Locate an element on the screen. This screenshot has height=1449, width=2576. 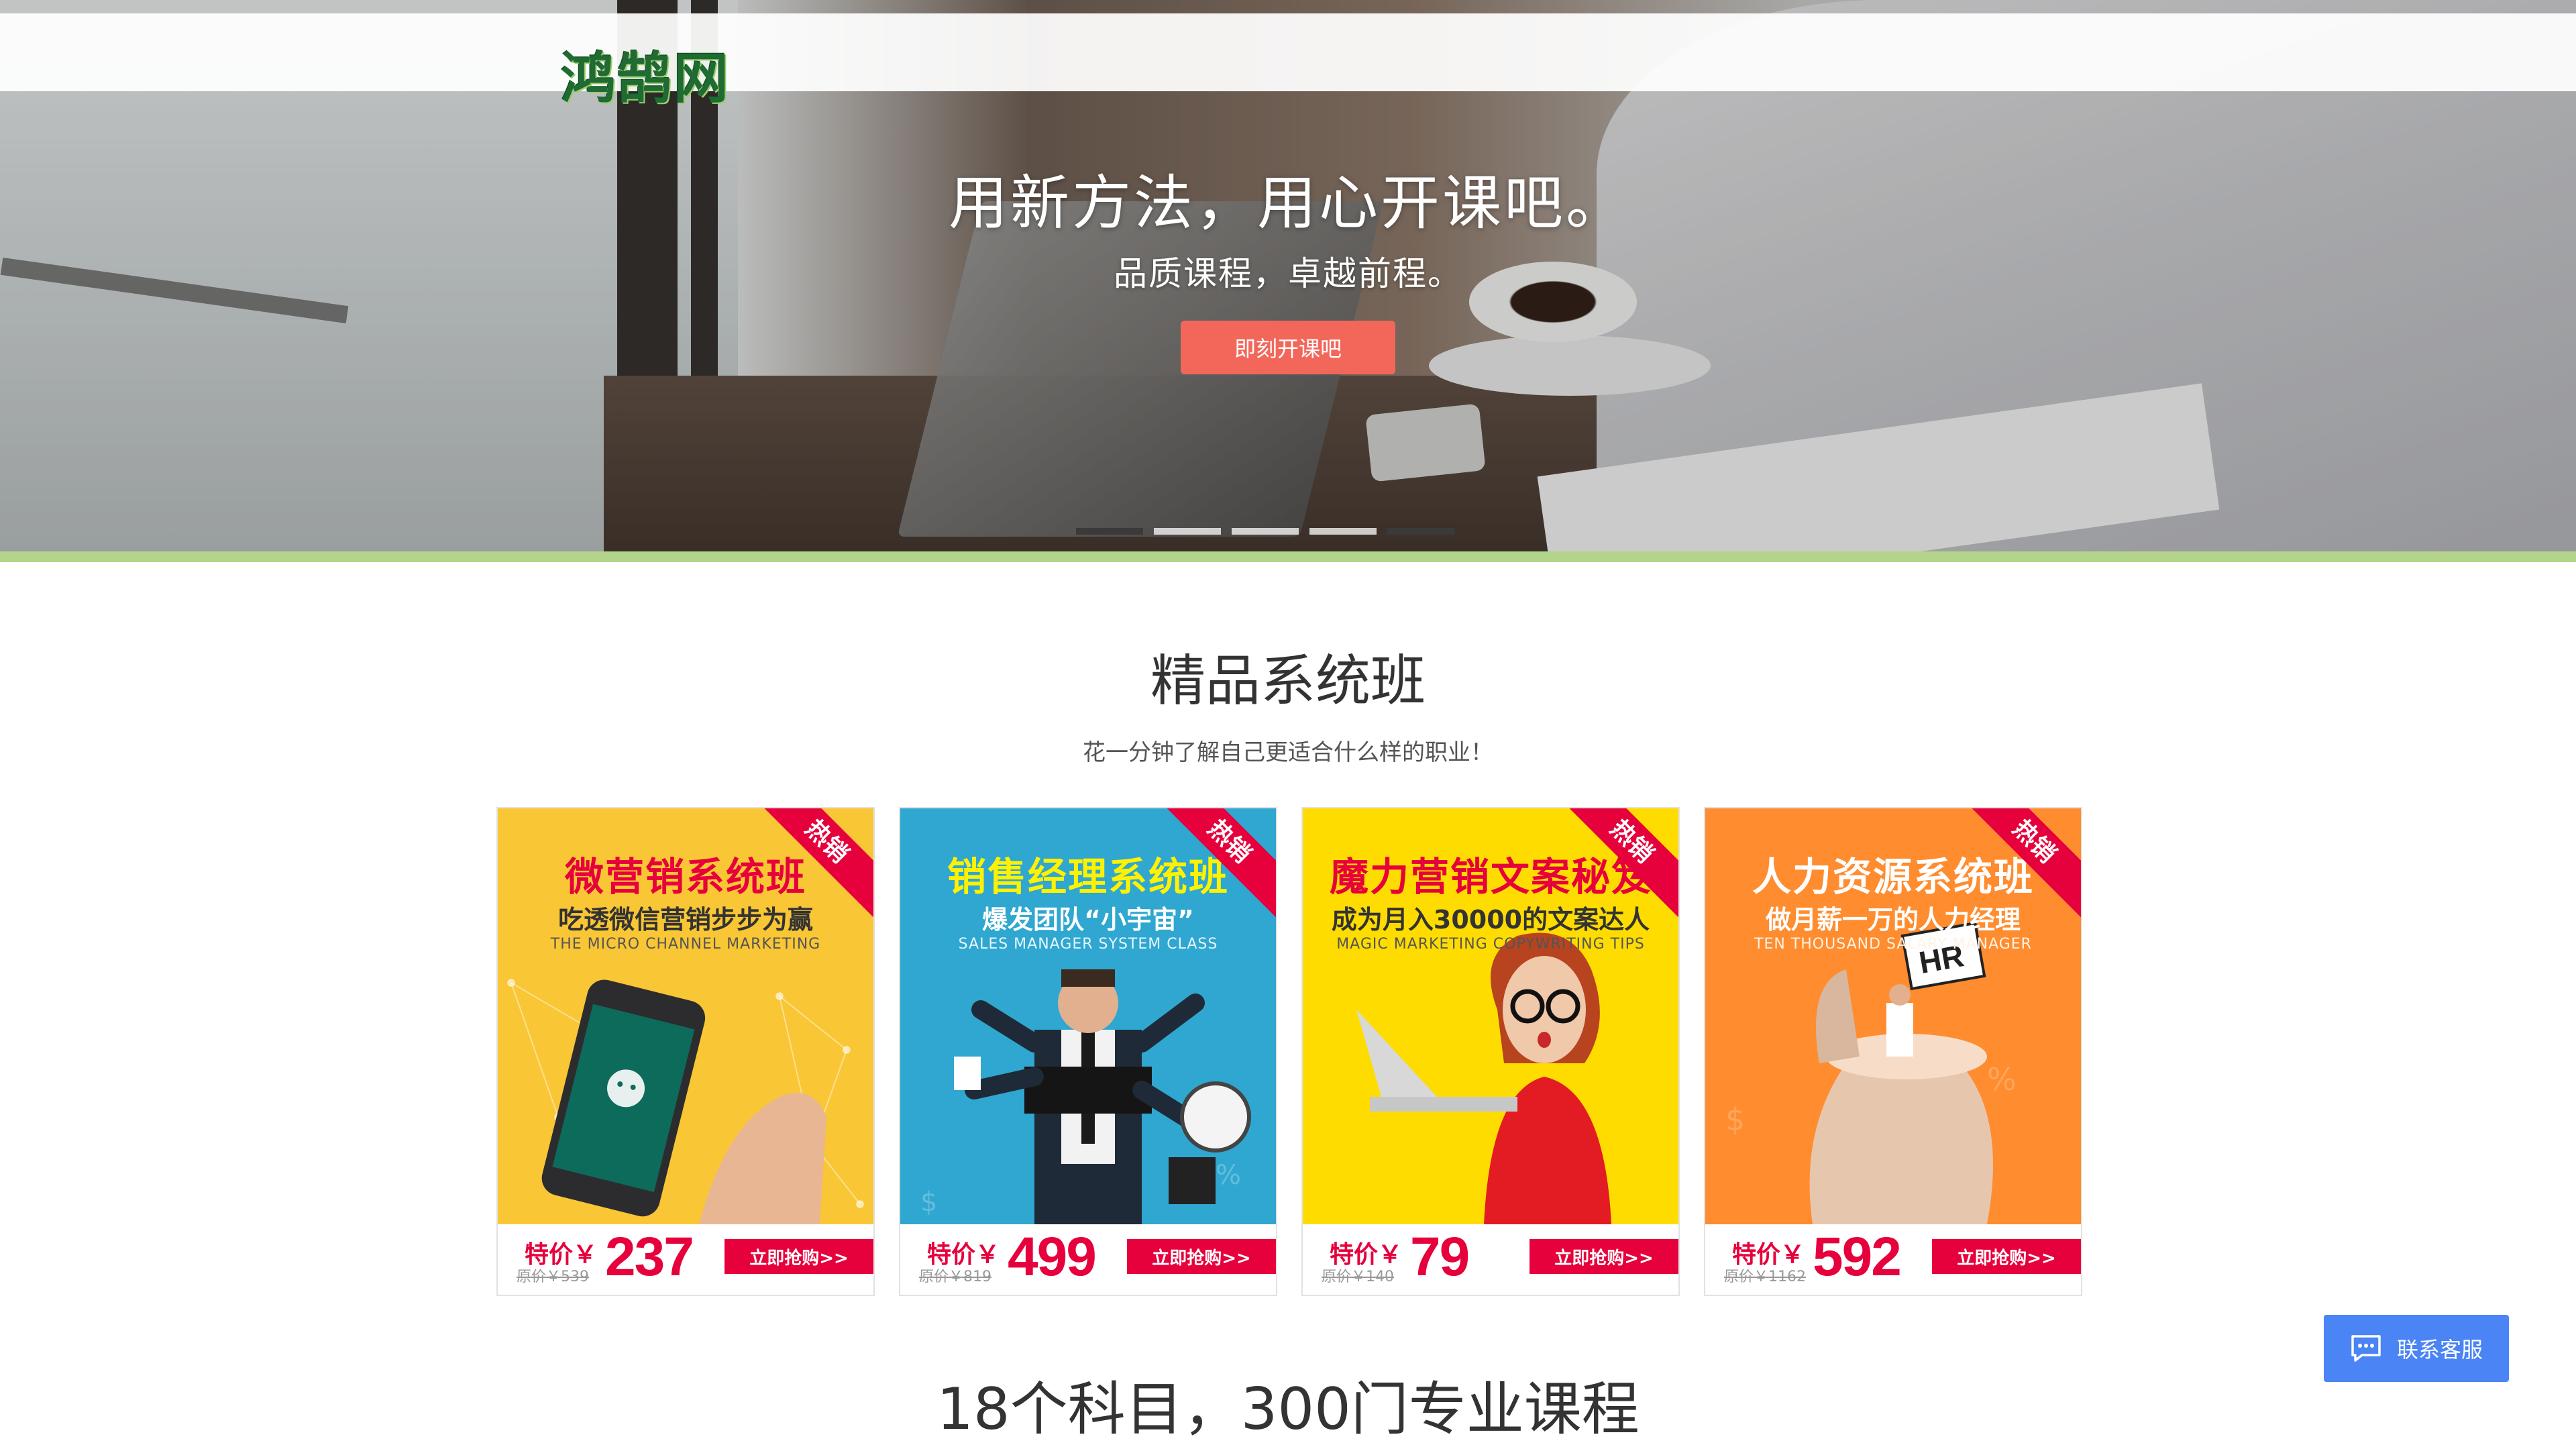
contact-service-button: 联系客服 is located at coordinates (2416, 1348).